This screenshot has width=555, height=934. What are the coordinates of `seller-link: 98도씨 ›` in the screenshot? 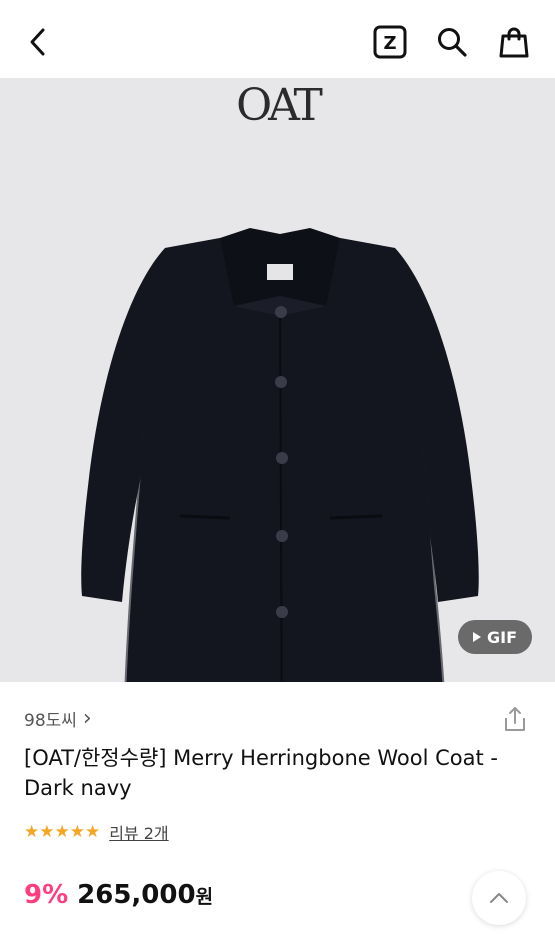 It's located at (58, 719).